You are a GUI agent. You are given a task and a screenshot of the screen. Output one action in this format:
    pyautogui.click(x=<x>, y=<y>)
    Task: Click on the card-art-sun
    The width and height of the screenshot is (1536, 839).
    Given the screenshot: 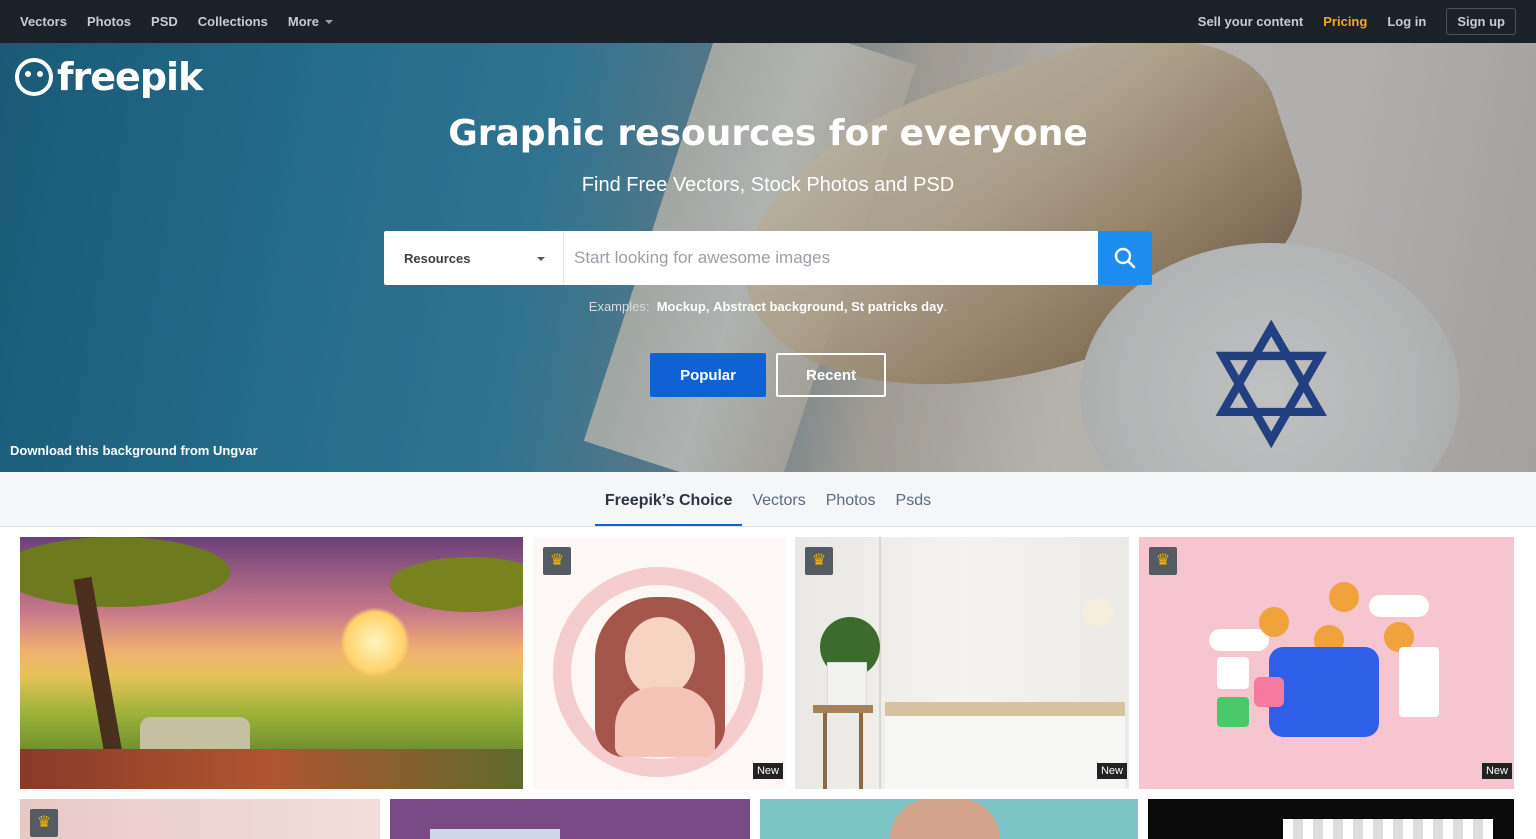 What is the action you would take?
    pyautogui.click(x=375, y=642)
    